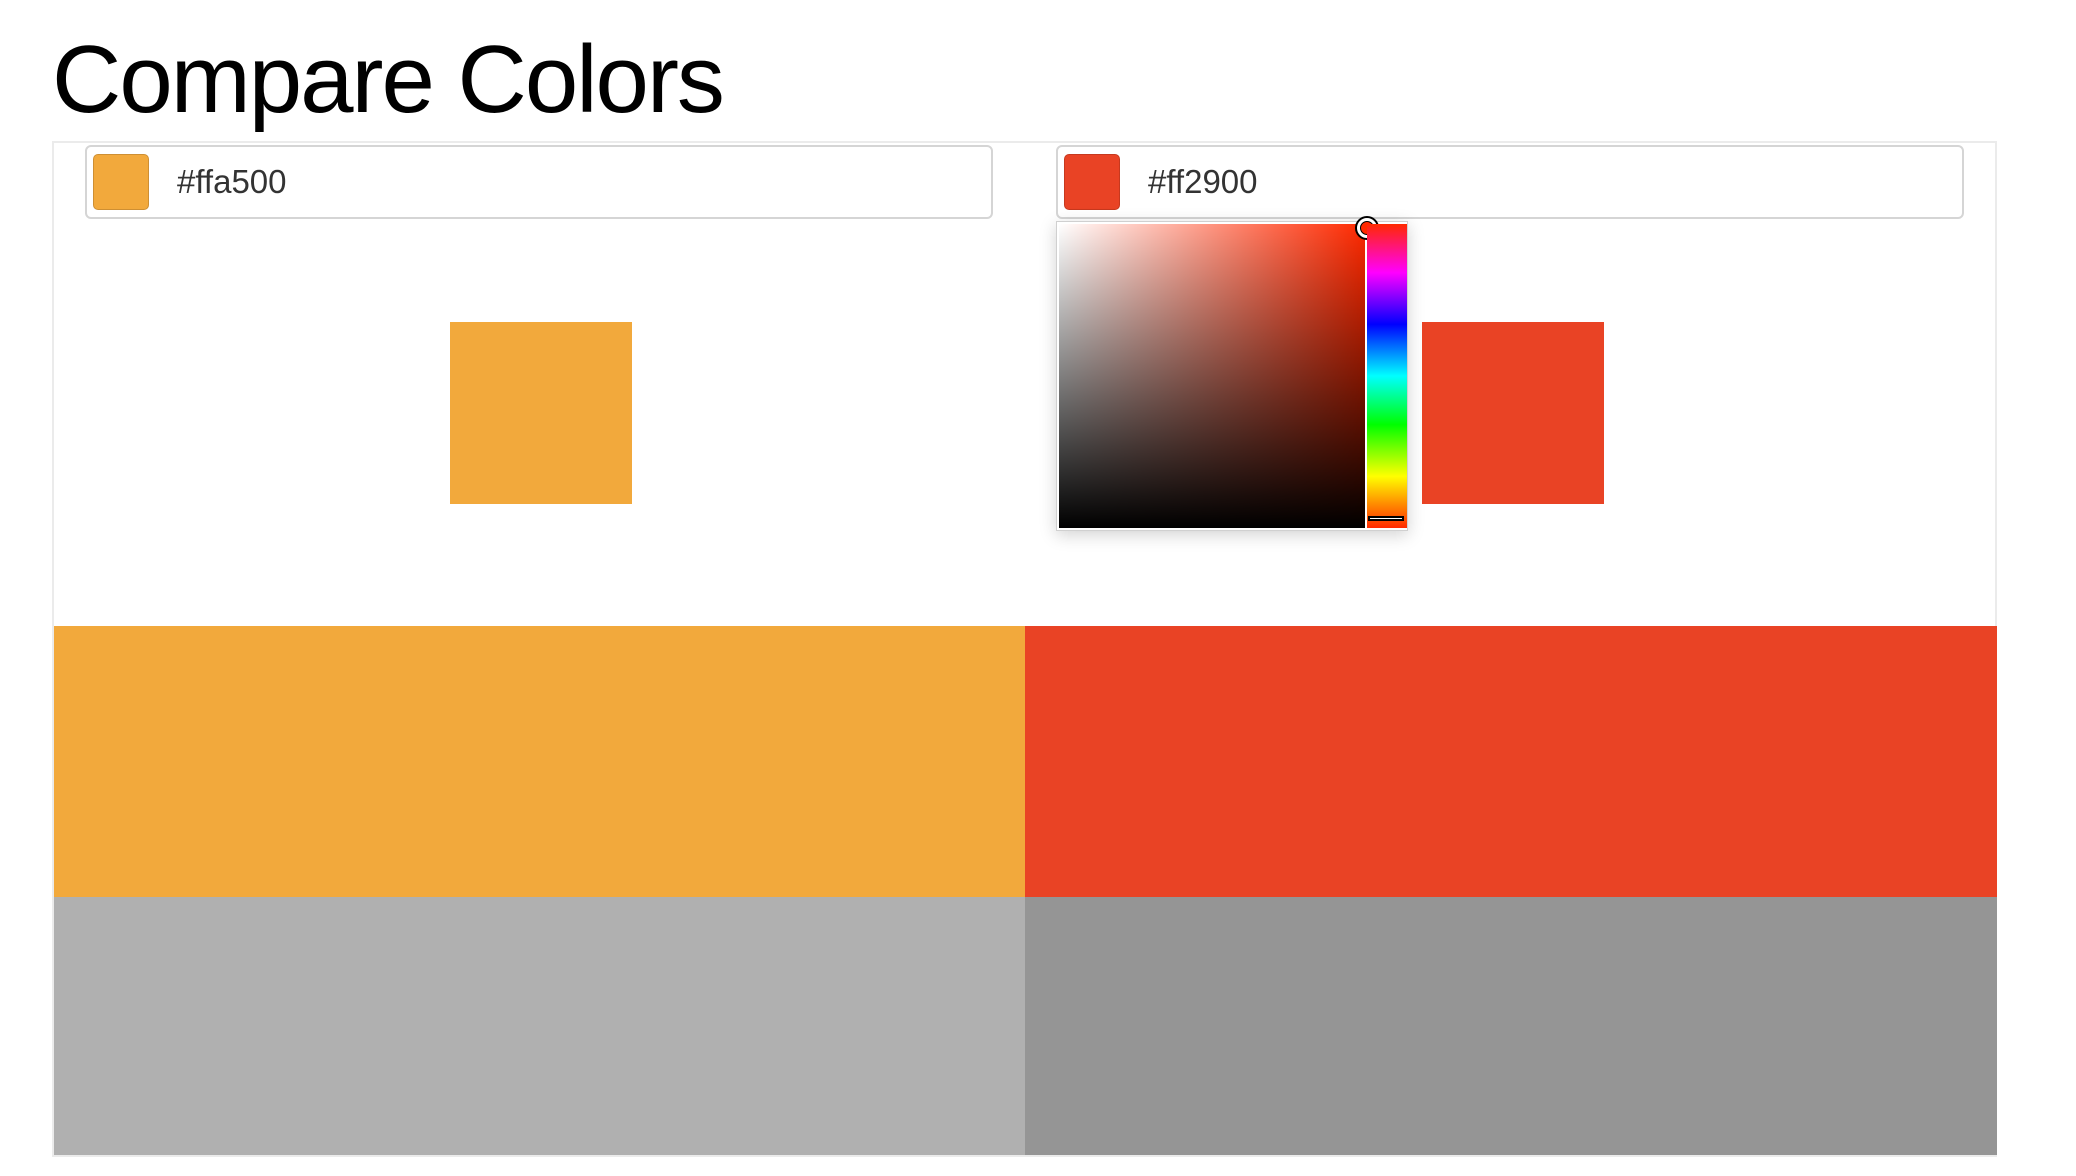 The image size is (2076, 1176). What do you see at coordinates (1538, 182) in the screenshot?
I see `right-hex-field` at bounding box center [1538, 182].